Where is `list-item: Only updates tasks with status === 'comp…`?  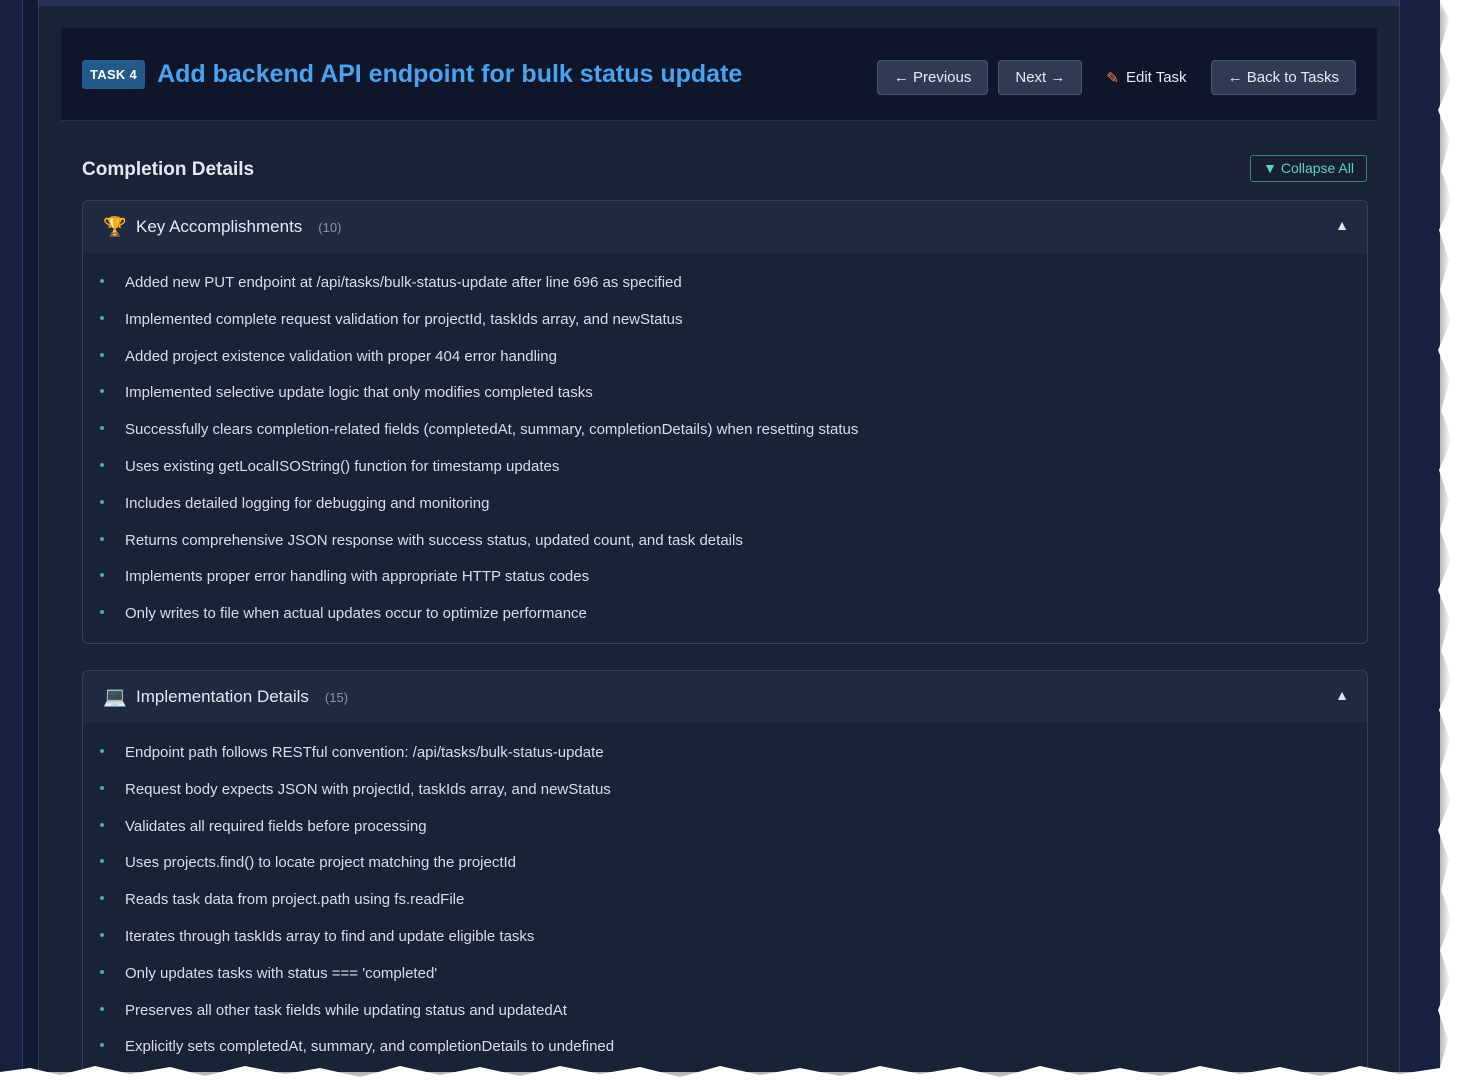
list-item: Only updates tasks with status === 'comp… is located at coordinates (725, 974).